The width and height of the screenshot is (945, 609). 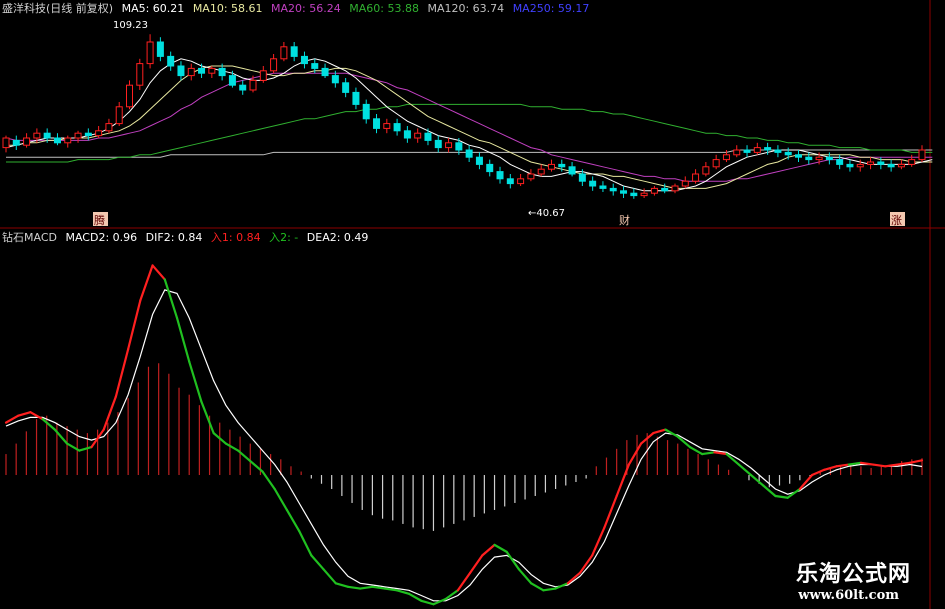 What do you see at coordinates (853, 574) in the screenshot?
I see `watermark-name: 乐淘公式网` at bounding box center [853, 574].